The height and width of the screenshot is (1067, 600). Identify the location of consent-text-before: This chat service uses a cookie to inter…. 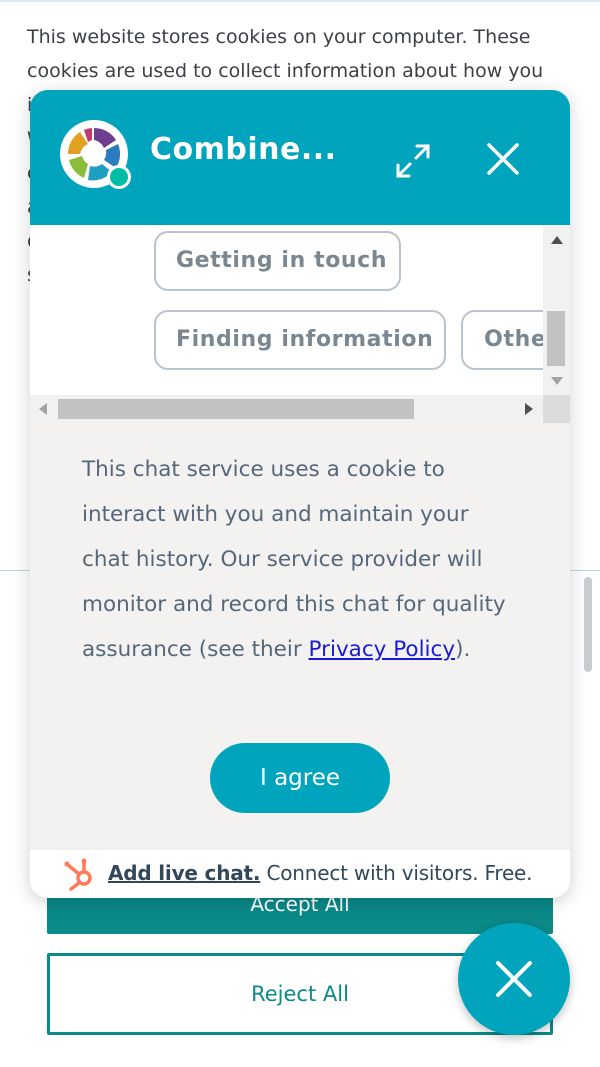
(294, 559).